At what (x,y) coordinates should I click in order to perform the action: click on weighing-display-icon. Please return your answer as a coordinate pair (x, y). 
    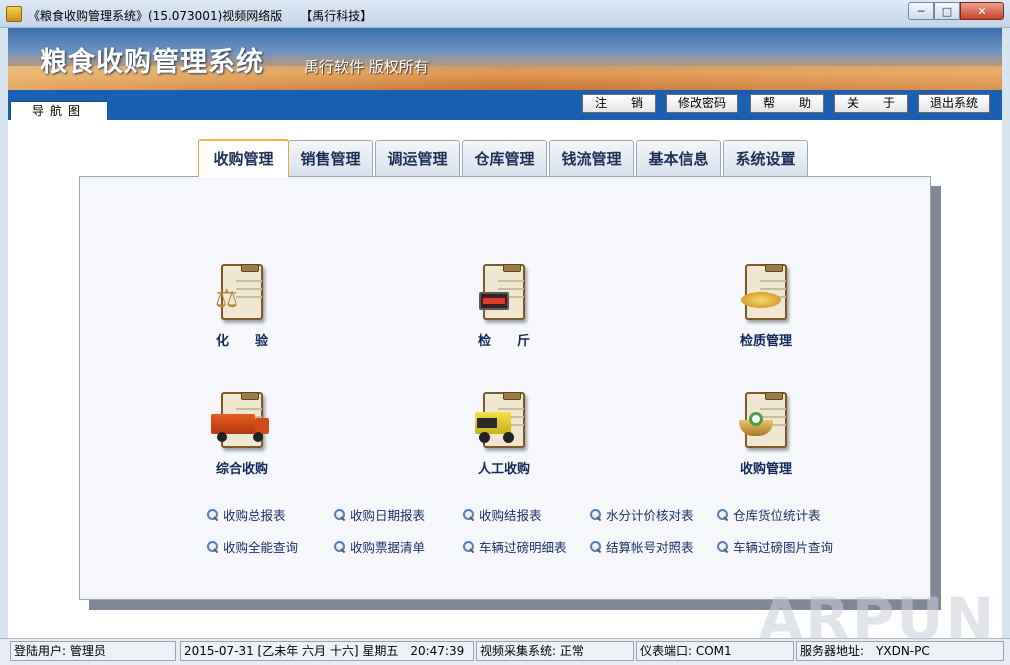
    Looking at the image, I should click on (504, 293).